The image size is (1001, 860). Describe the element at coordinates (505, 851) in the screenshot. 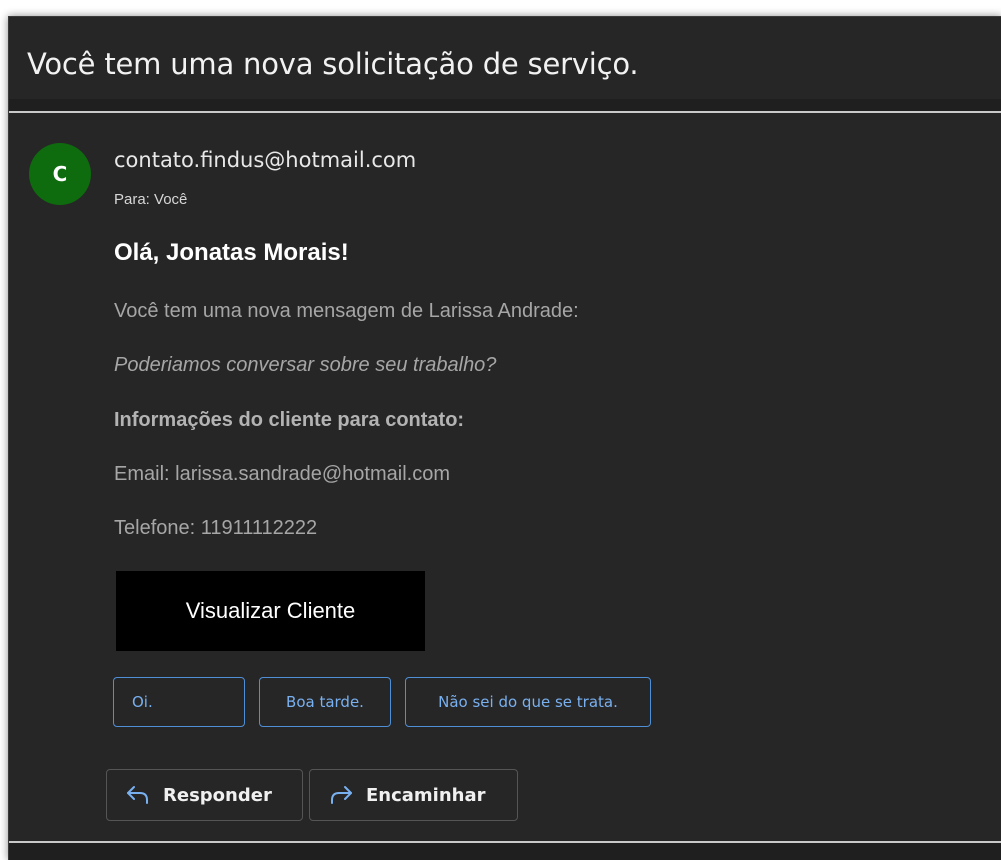

I see `next-message-area` at that location.